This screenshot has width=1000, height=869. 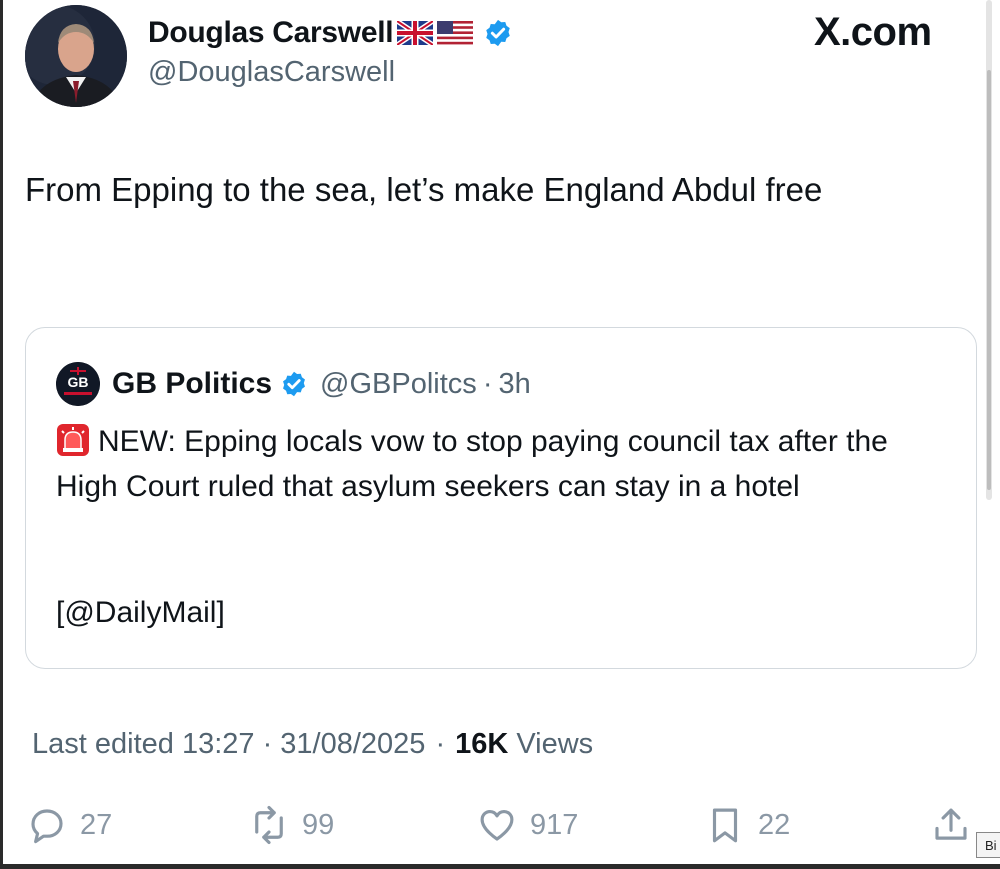 What do you see at coordinates (725, 825) in the screenshot?
I see `bookmark-icon` at bounding box center [725, 825].